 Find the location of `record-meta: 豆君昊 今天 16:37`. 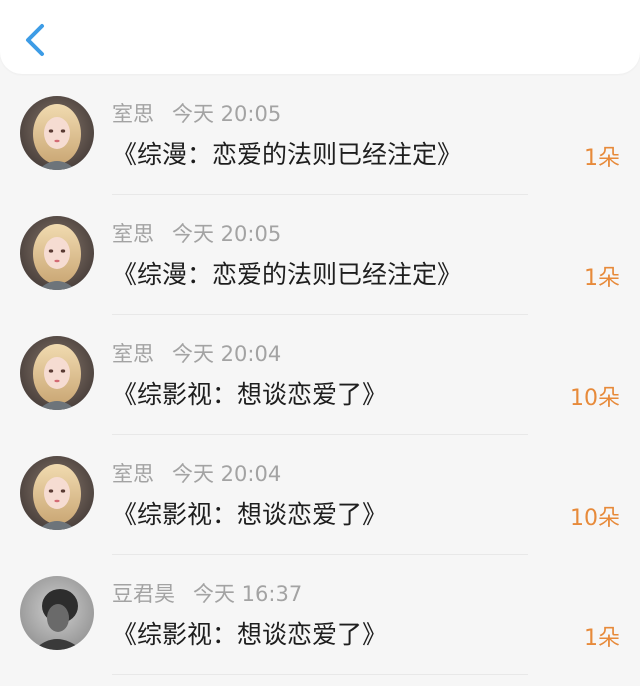

record-meta: 豆君昊 今天 16:37 is located at coordinates (207, 593).